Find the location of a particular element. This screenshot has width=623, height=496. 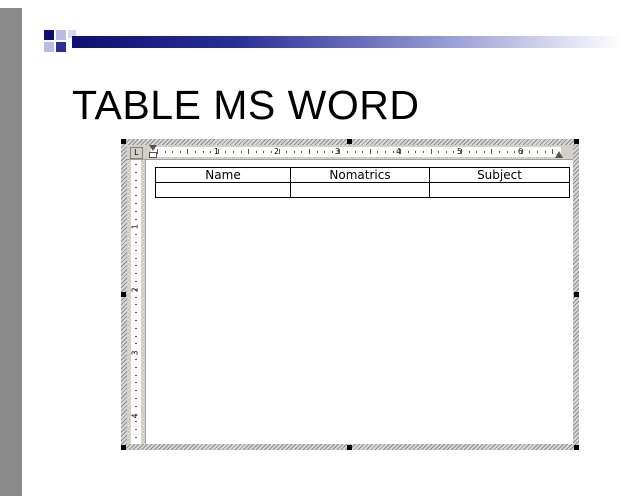

resize-handle-bm is located at coordinates (349, 447).